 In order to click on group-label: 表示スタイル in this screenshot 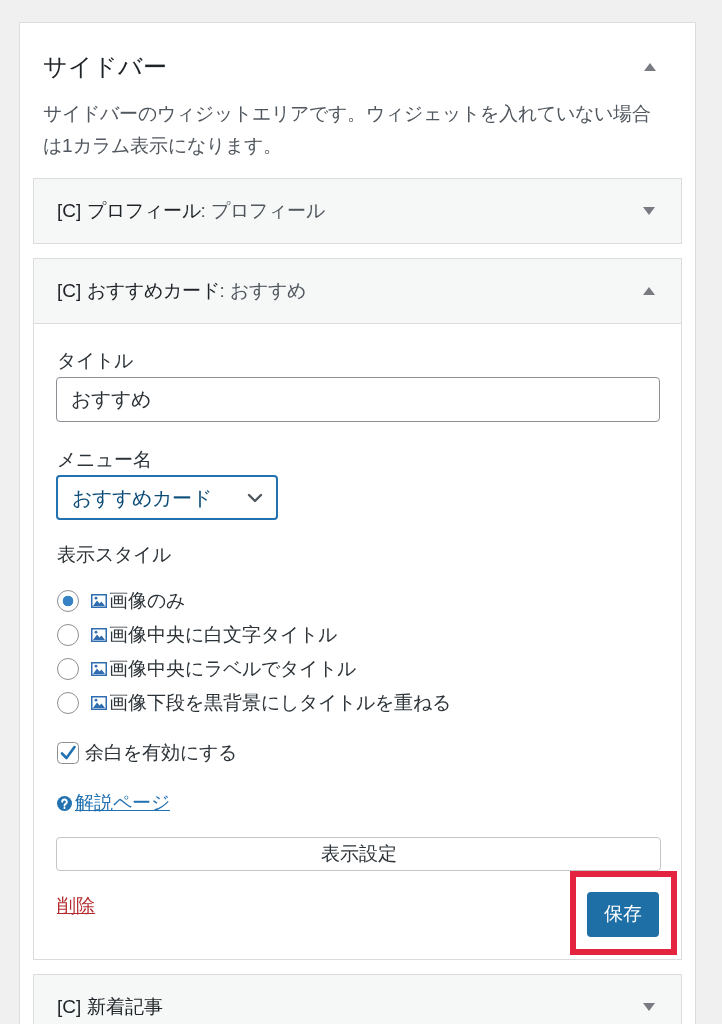, I will do `click(114, 555)`.